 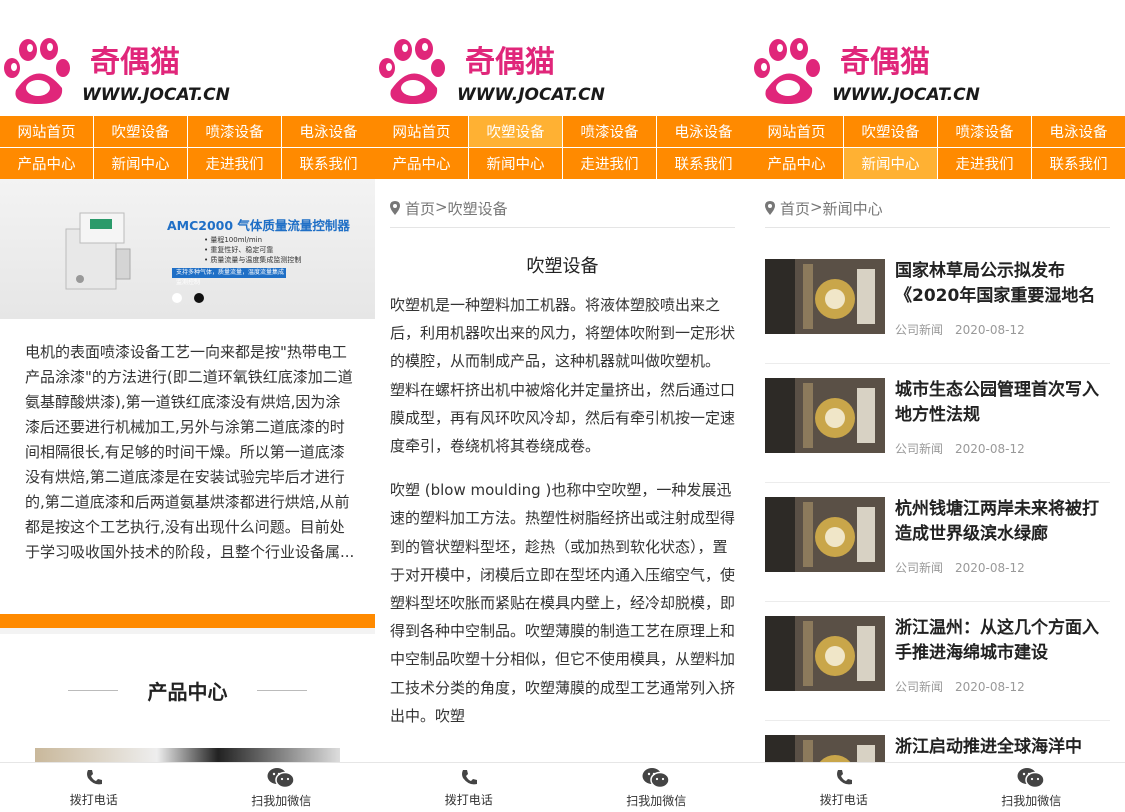 I want to click on banner-bullet: • 重复性好、稳定可靠, so click(x=239, y=250).